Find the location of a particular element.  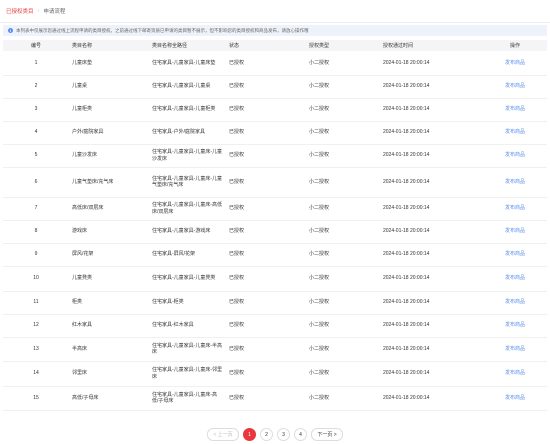

table-header-row: 编号 类目名称 类目名称全路径 状态 授权类型 授权通过时间 操作 is located at coordinates (275, 45).